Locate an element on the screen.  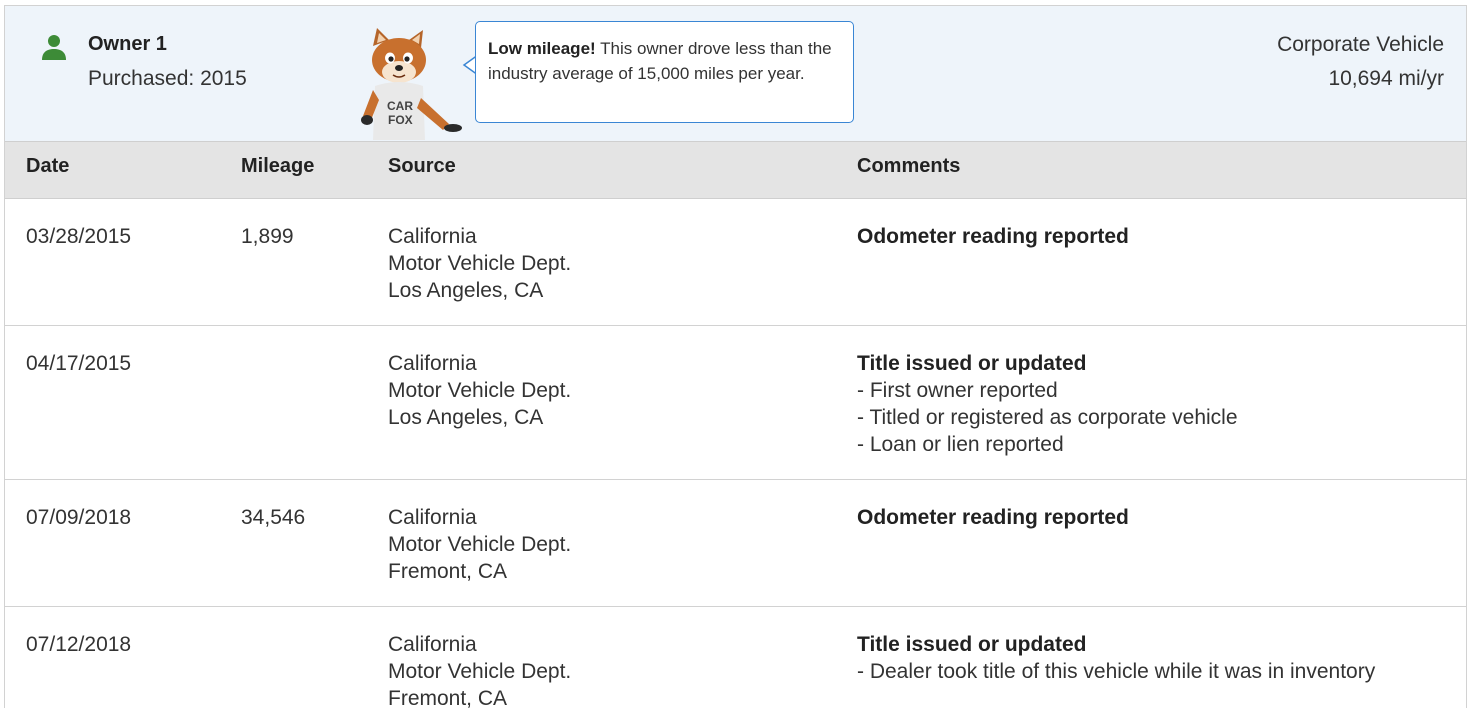
mascot-shirt-text: FOX is located at coordinates (400, 120).